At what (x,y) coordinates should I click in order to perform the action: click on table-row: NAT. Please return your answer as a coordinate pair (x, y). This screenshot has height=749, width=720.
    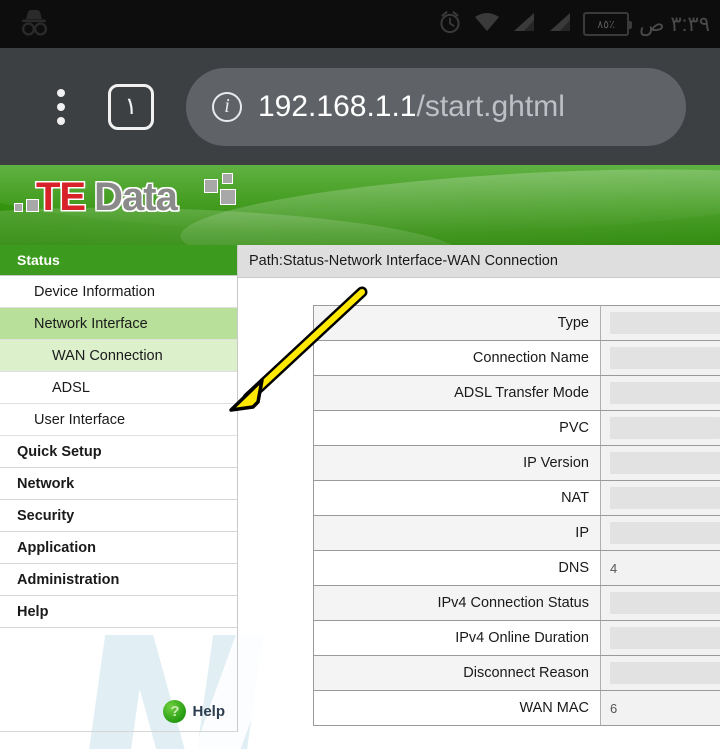
    Looking at the image, I should click on (516, 498).